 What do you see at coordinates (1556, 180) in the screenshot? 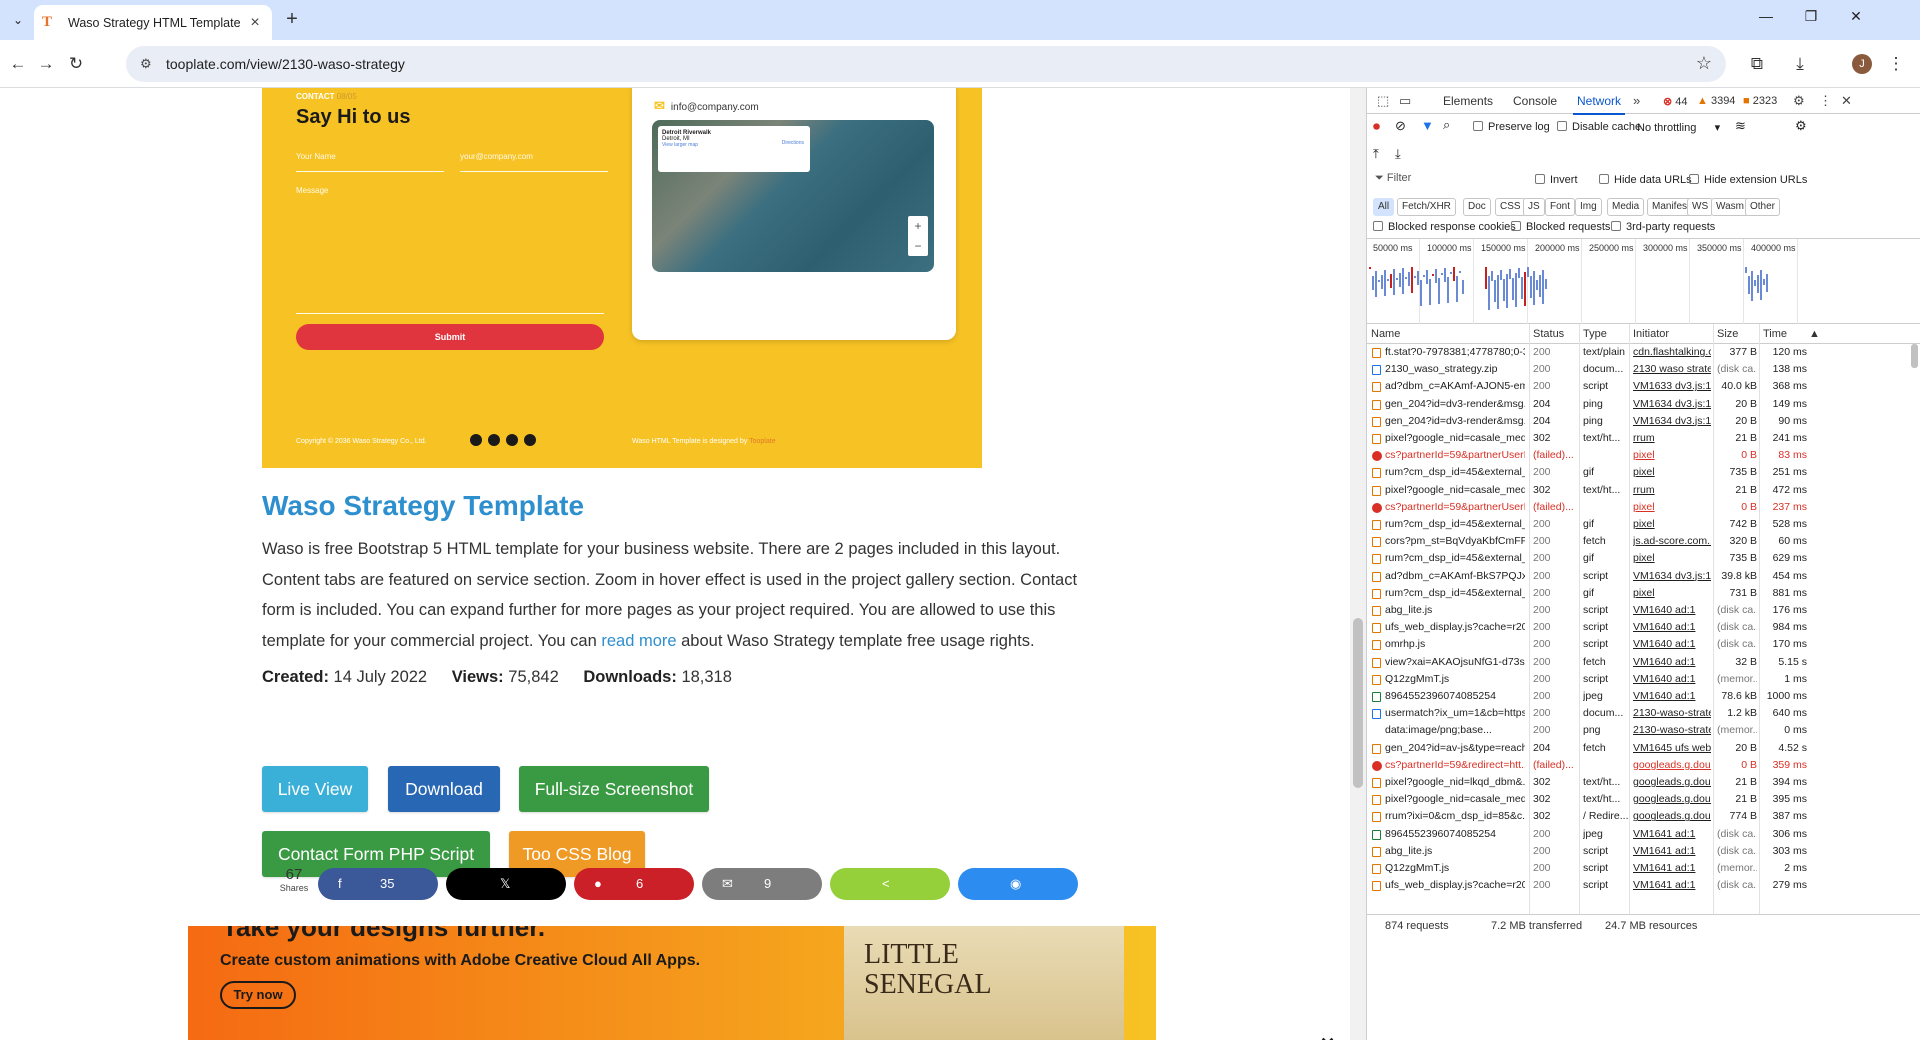
I see `invert-checkbox: Invert` at bounding box center [1556, 180].